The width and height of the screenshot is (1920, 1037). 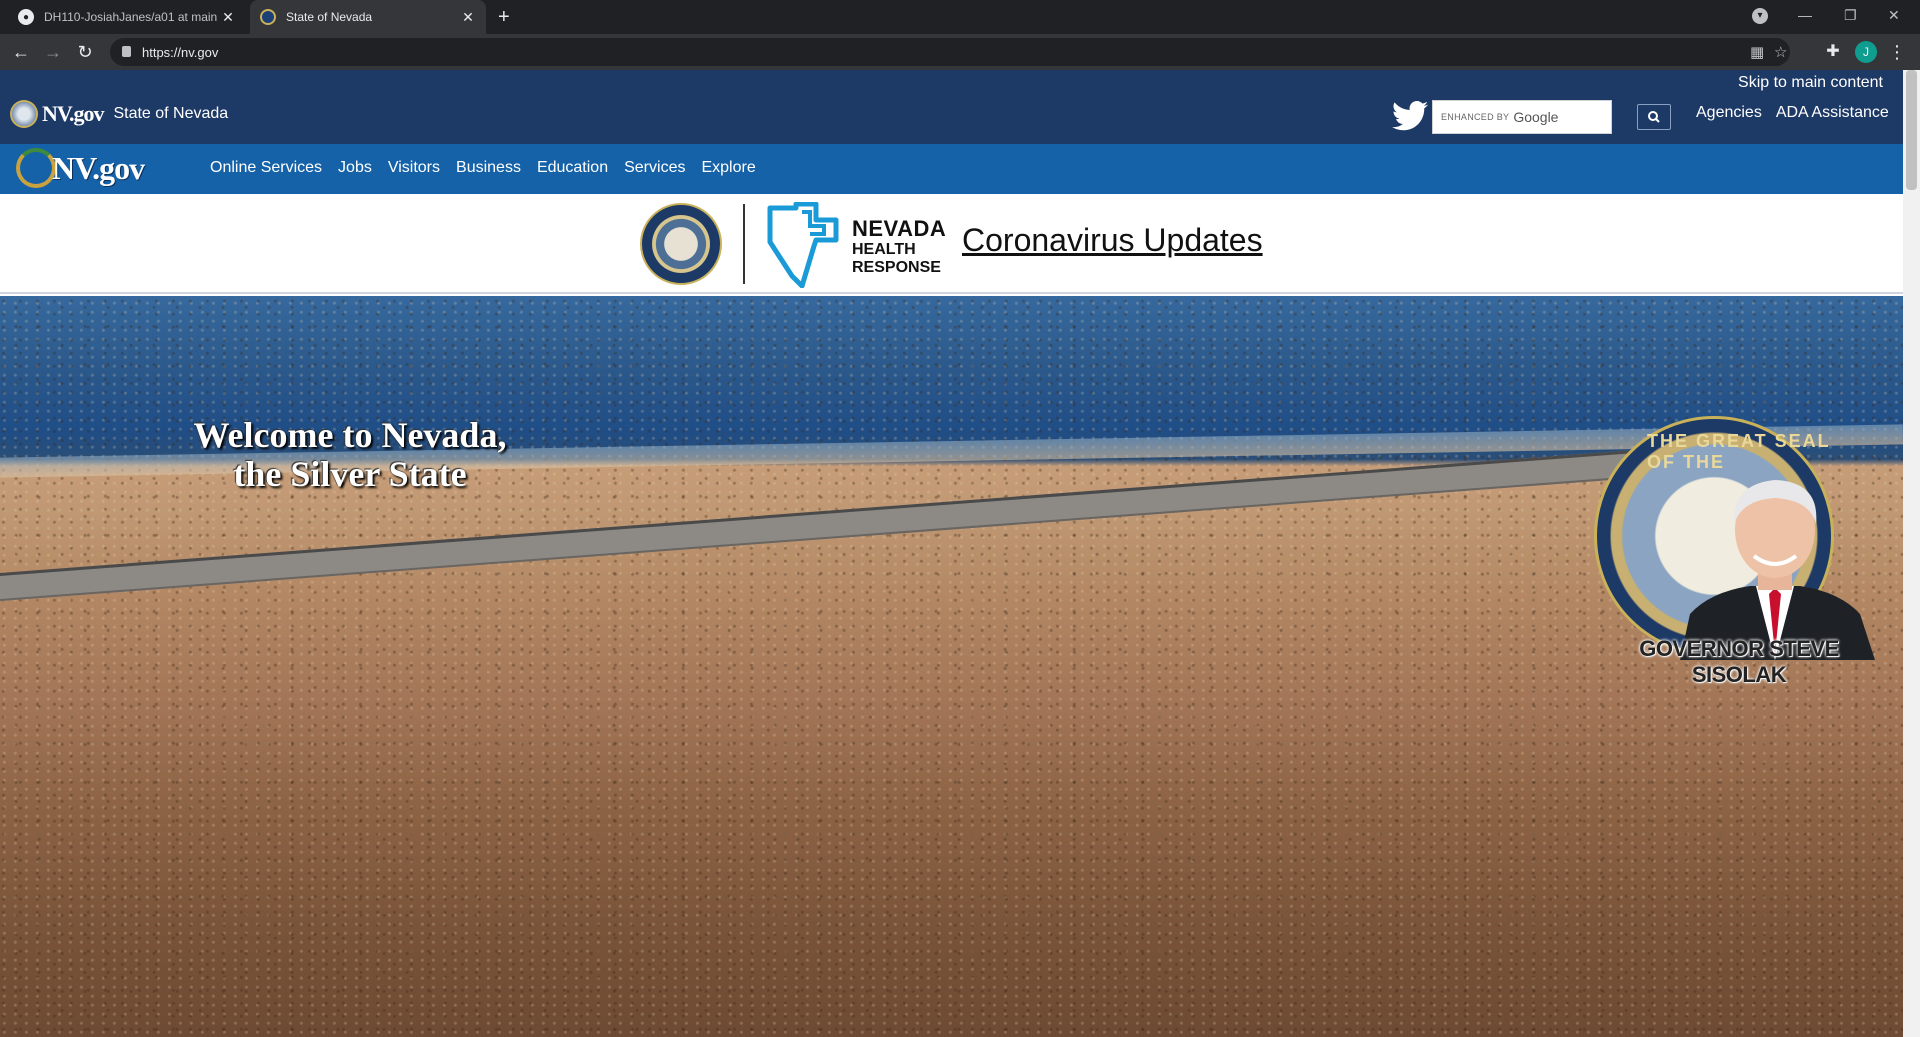 What do you see at coordinates (53, 52) in the screenshot?
I see `forward-icon: →` at bounding box center [53, 52].